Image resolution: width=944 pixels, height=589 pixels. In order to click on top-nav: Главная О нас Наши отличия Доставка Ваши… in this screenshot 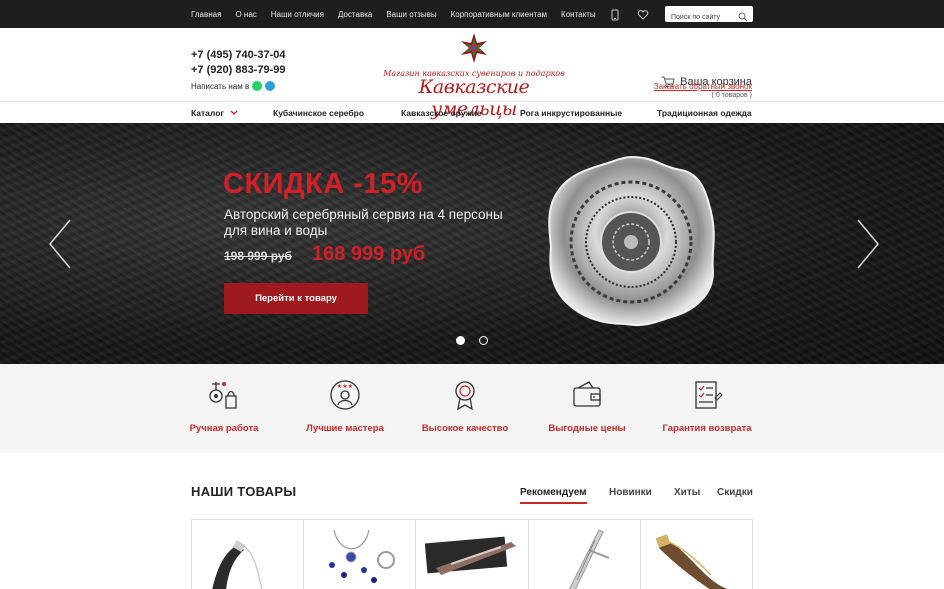, I will do `click(400, 14)`.